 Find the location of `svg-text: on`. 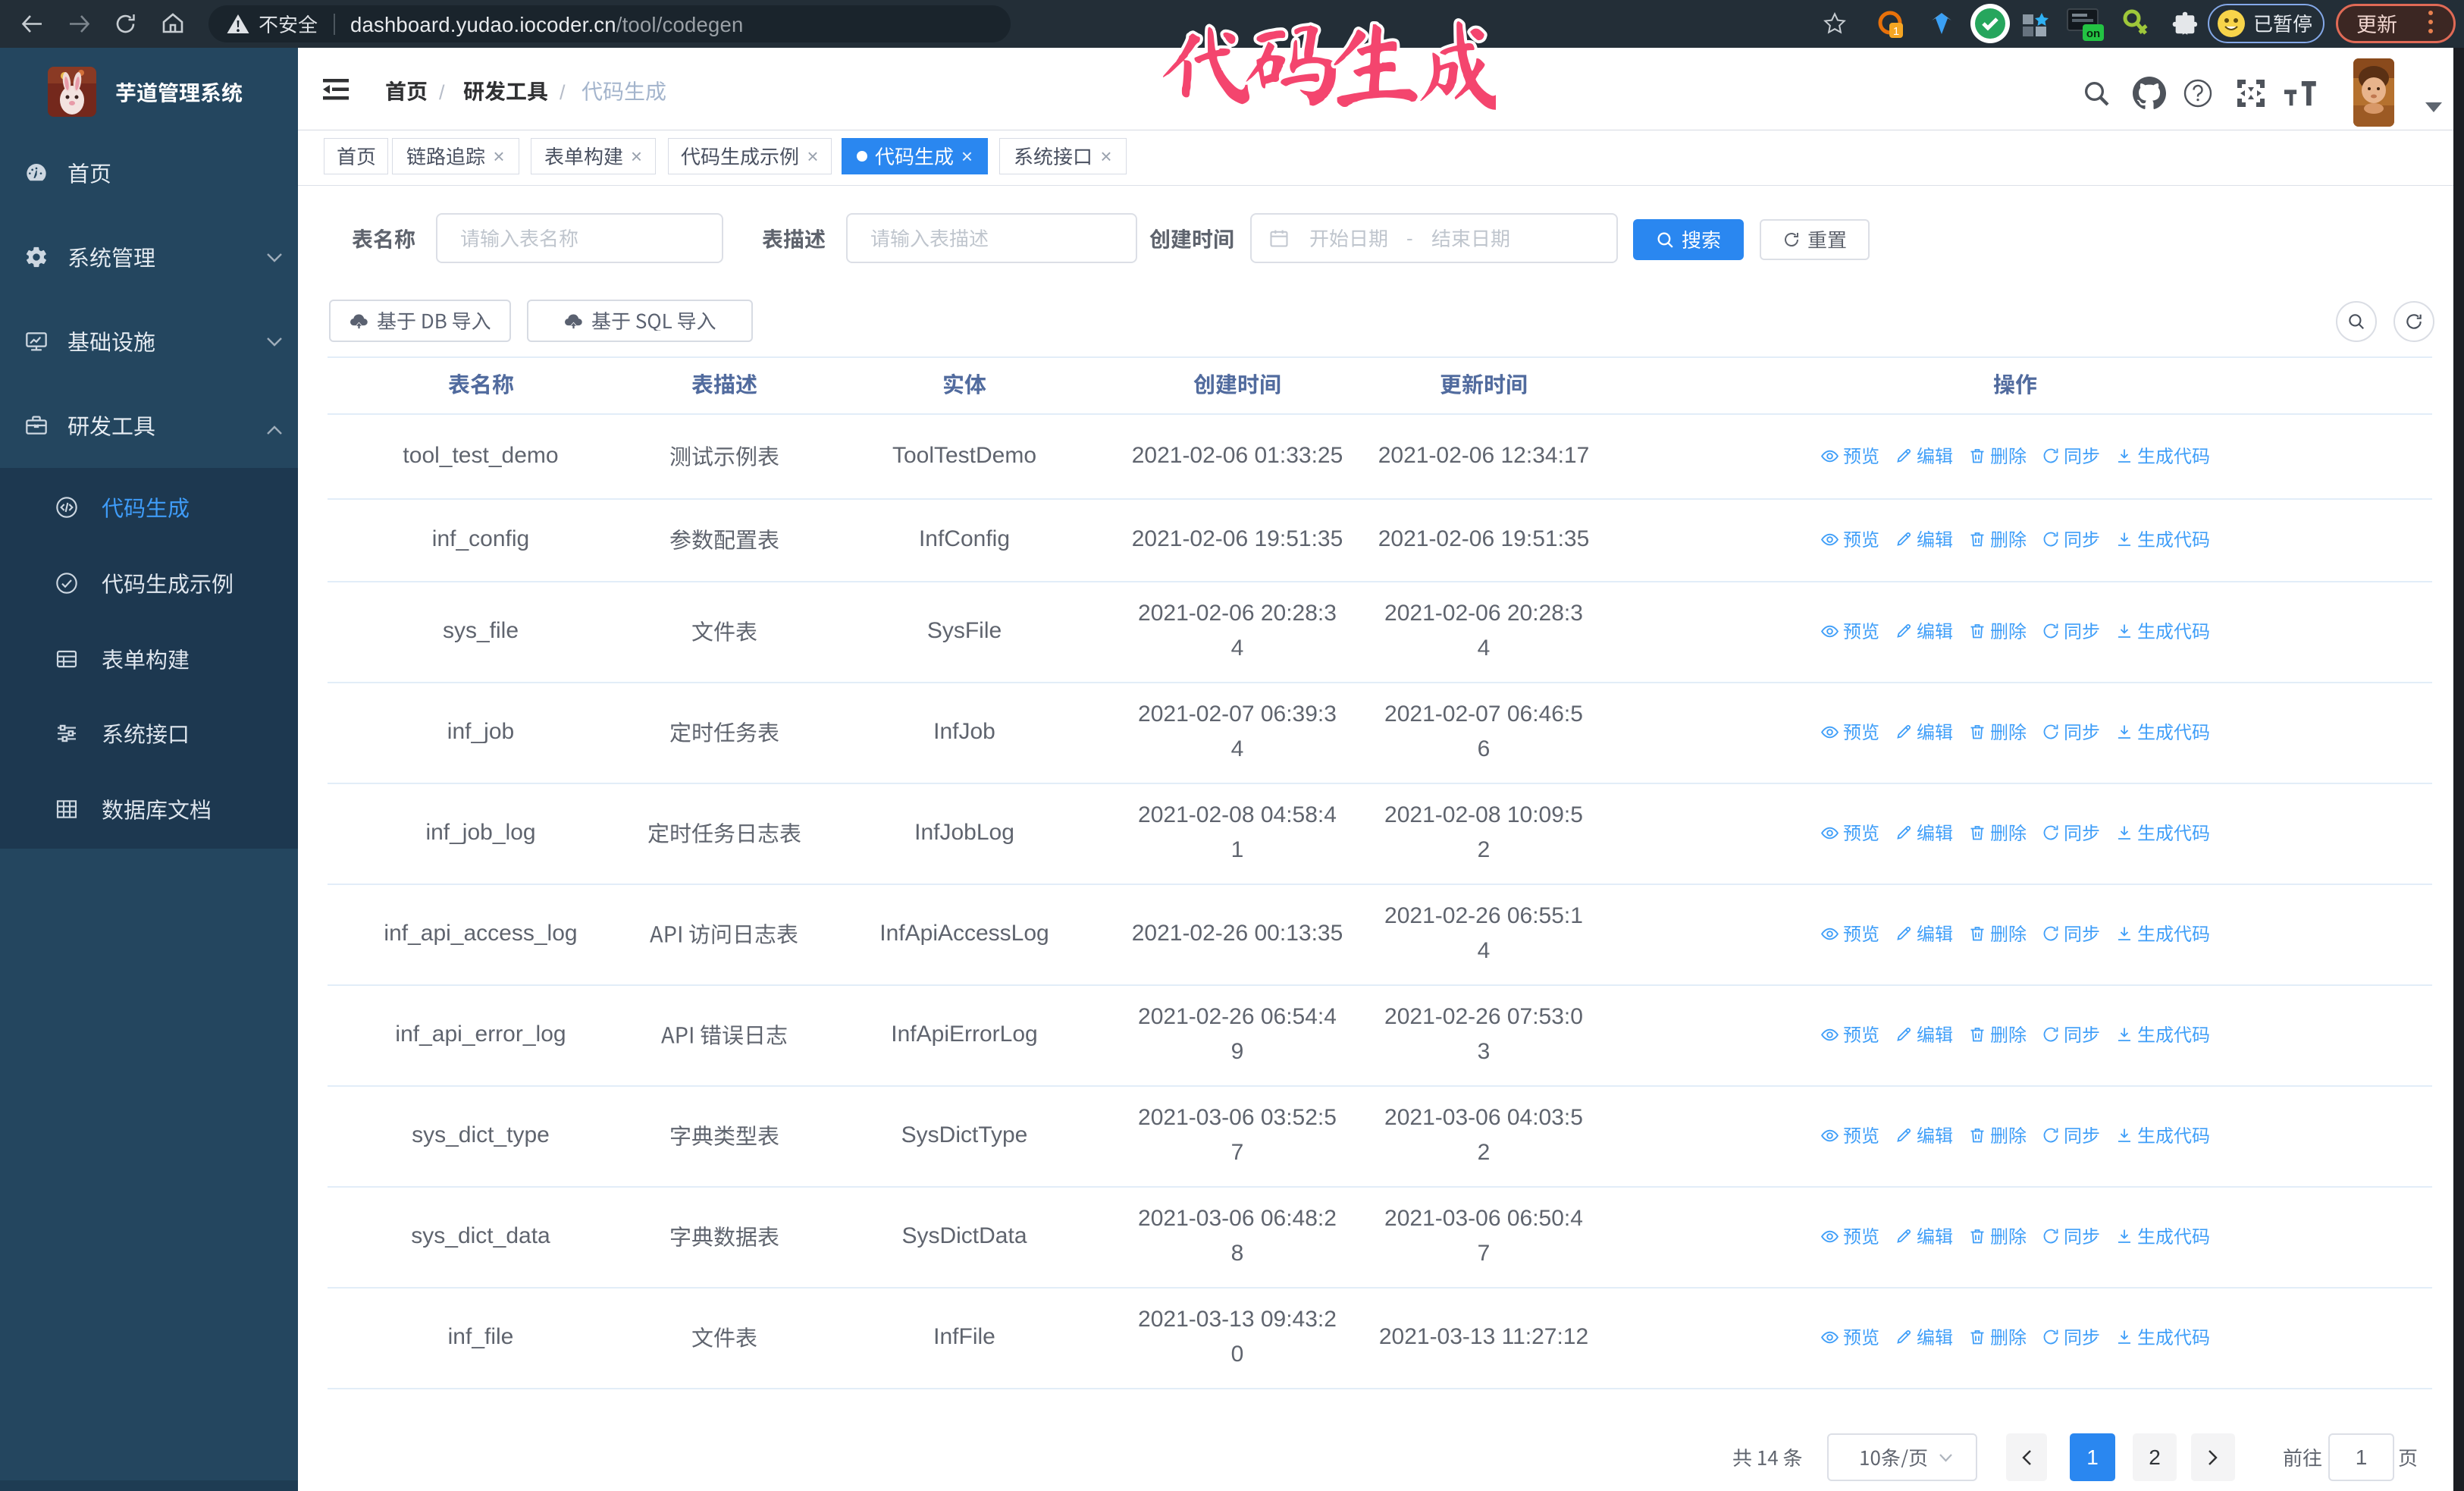

svg-text: on is located at coordinates (2093, 33).